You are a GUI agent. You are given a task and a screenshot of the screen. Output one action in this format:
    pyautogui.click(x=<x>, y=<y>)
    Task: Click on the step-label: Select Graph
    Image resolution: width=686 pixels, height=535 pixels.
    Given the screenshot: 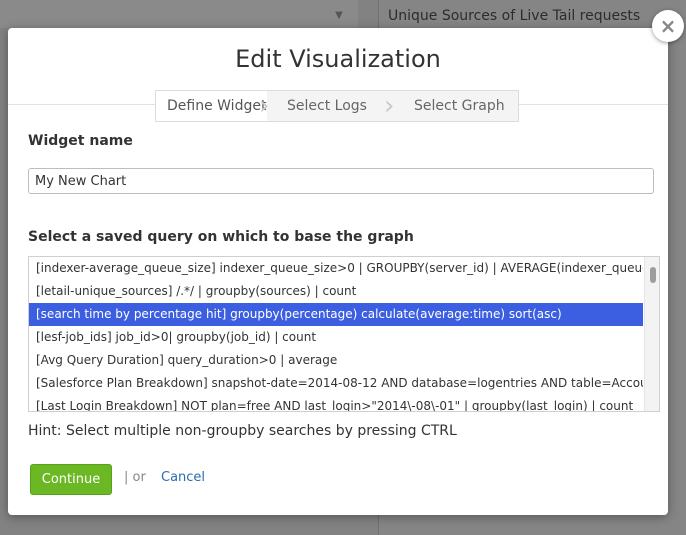 What is the action you would take?
    pyautogui.click(x=459, y=106)
    